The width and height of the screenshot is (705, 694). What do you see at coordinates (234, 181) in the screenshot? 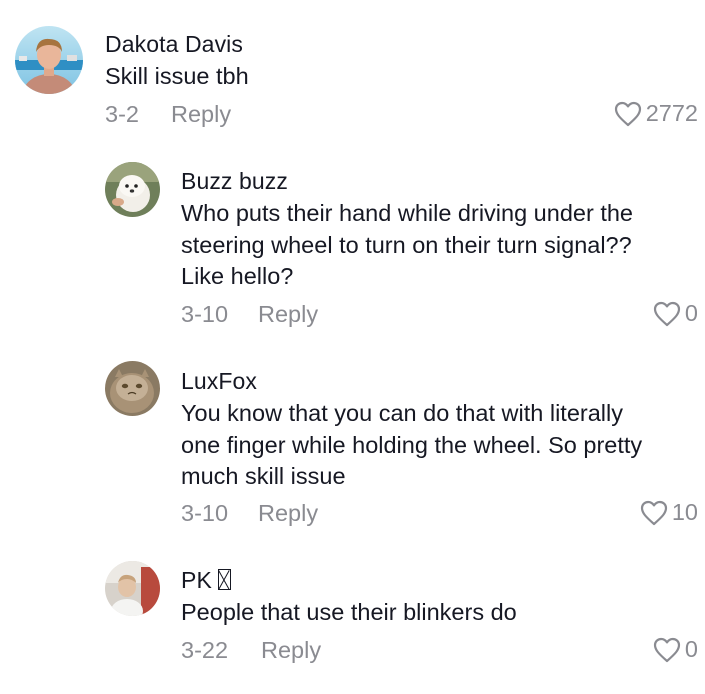
I see `comment-username: Buzz buzz` at bounding box center [234, 181].